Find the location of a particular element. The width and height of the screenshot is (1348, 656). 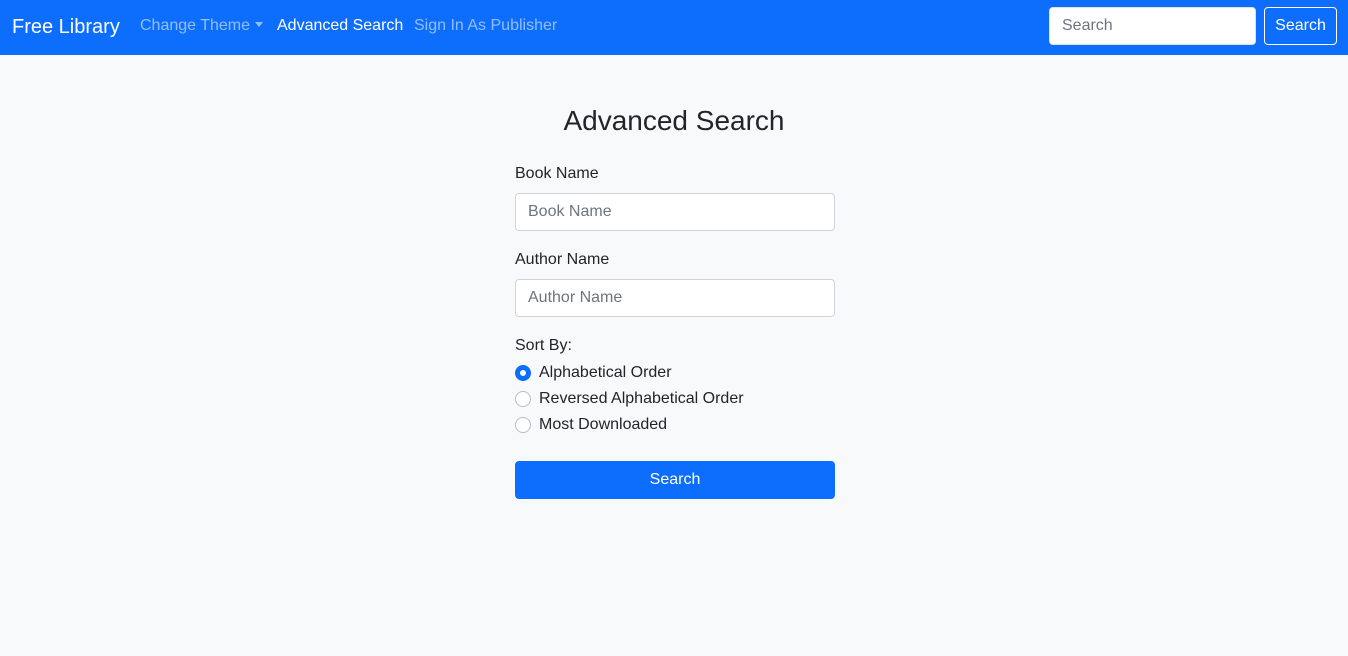

nav-advanced-search: Advanced Search is located at coordinates (340, 26).